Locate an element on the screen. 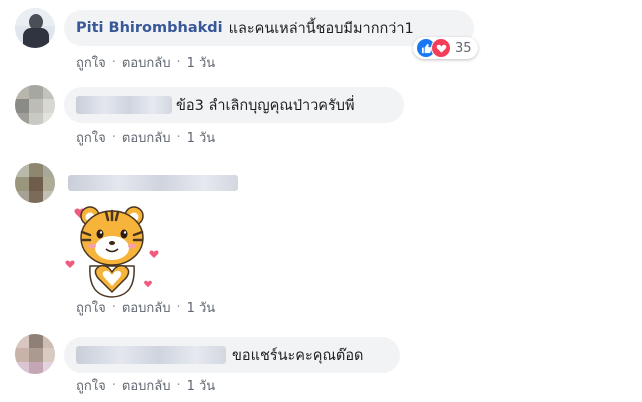 This screenshot has height=402, width=642. reaction-summary: 35 is located at coordinates (445, 48).